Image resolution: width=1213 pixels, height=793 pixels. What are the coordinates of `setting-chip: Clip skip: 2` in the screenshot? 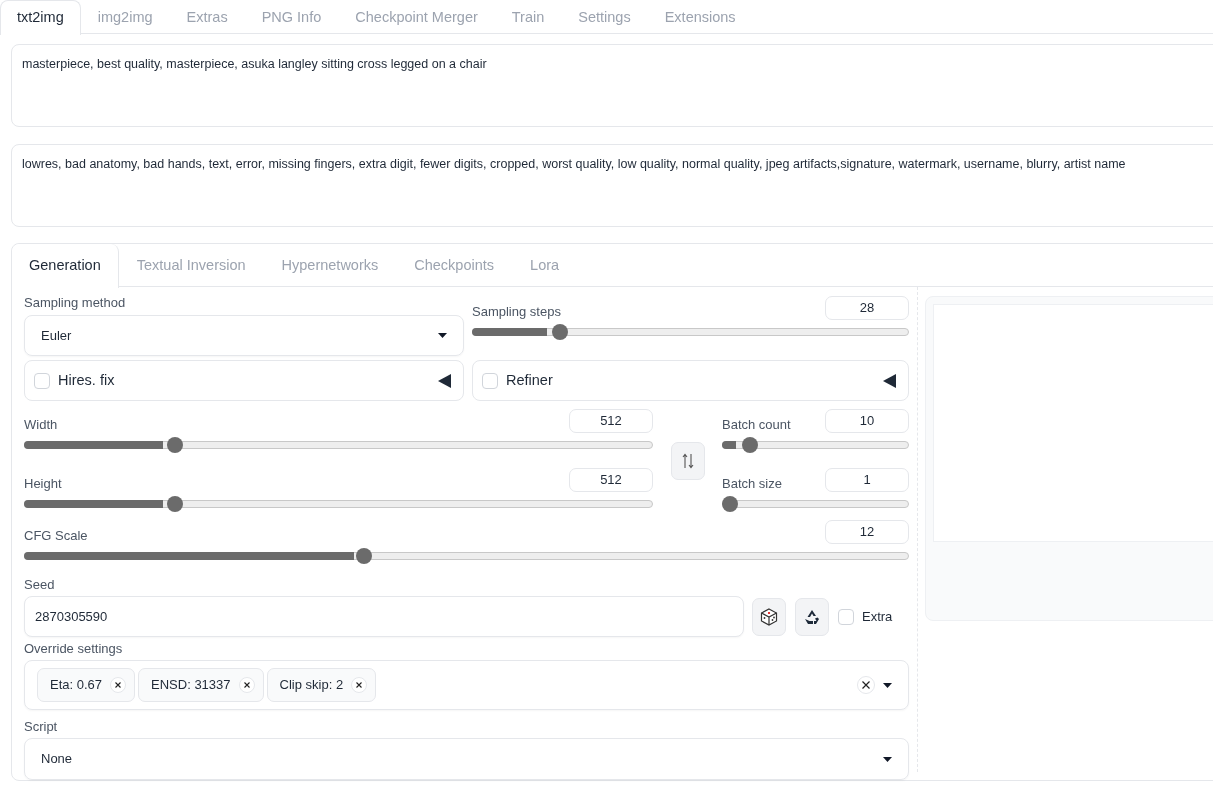 It's located at (321, 685).